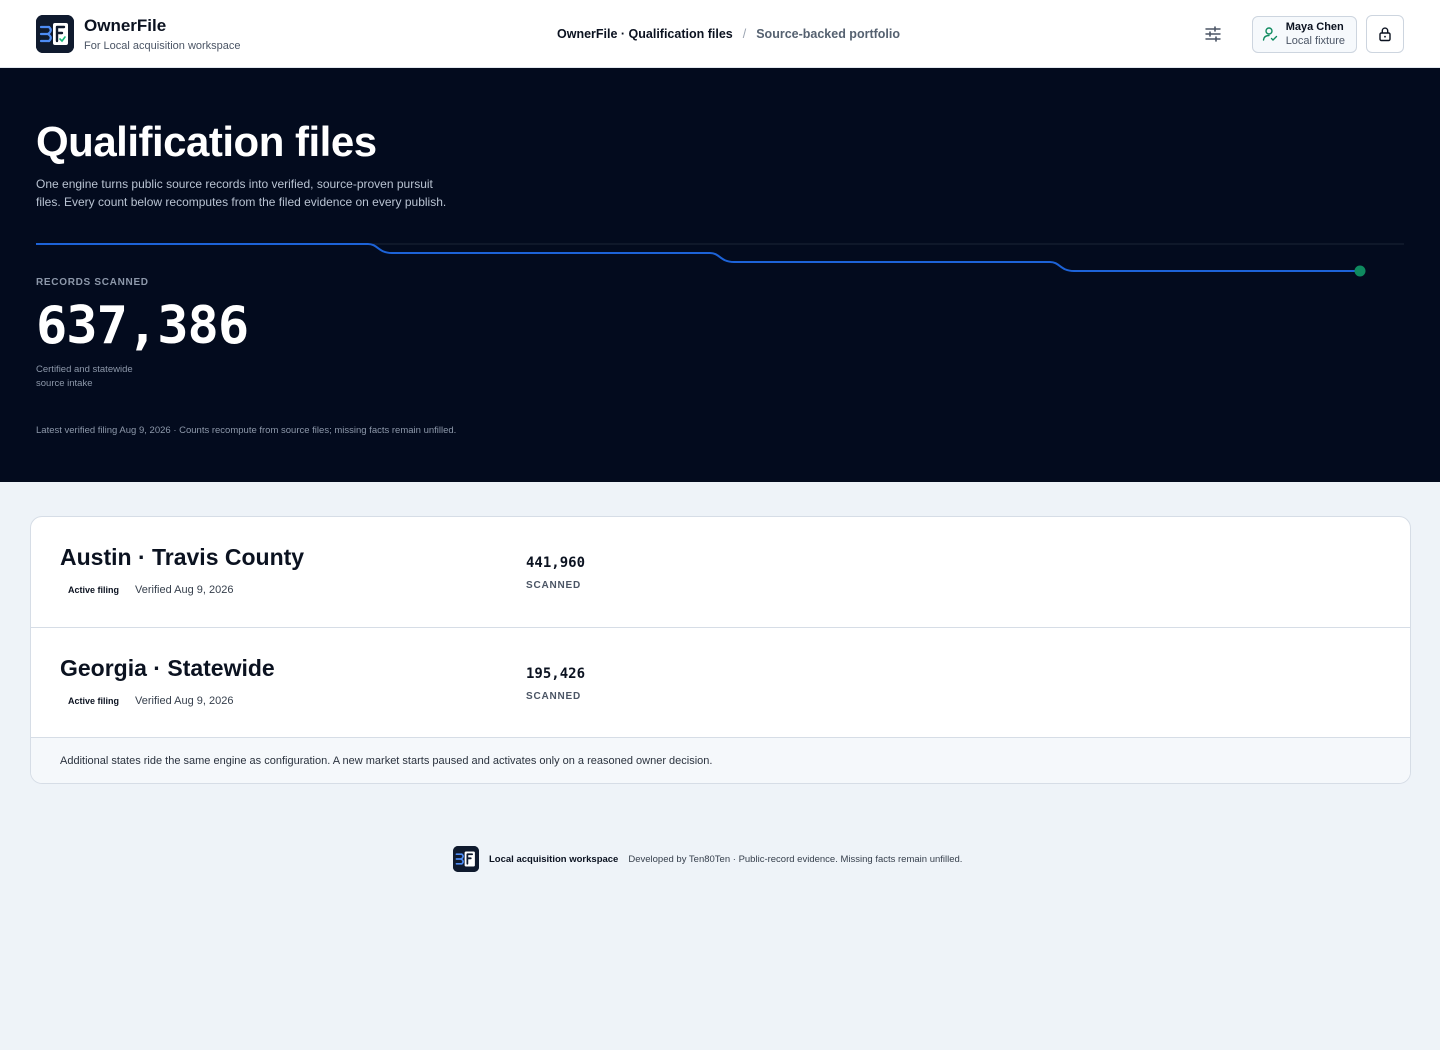  What do you see at coordinates (142, 326) in the screenshot?
I see `records-scanned-value: 637,386` at bounding box center [142, 326].